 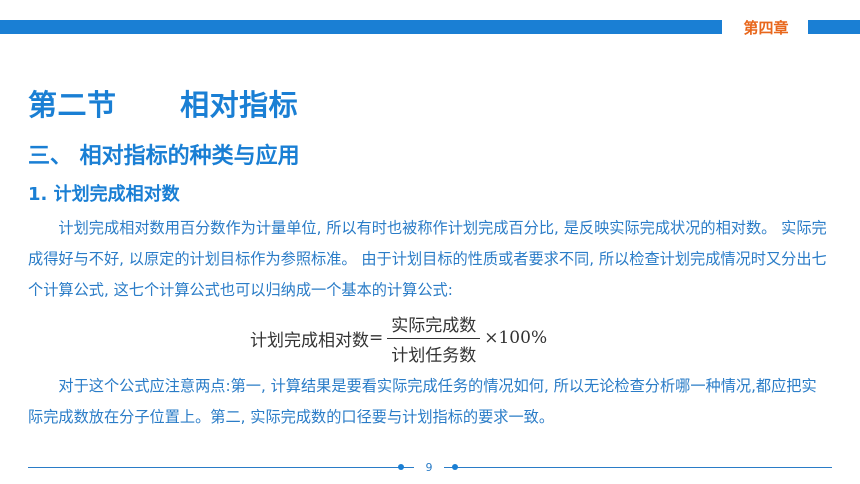 I want to click on subtitle: 三、 相对指标的种类与应用, so click(x=164, y=156).